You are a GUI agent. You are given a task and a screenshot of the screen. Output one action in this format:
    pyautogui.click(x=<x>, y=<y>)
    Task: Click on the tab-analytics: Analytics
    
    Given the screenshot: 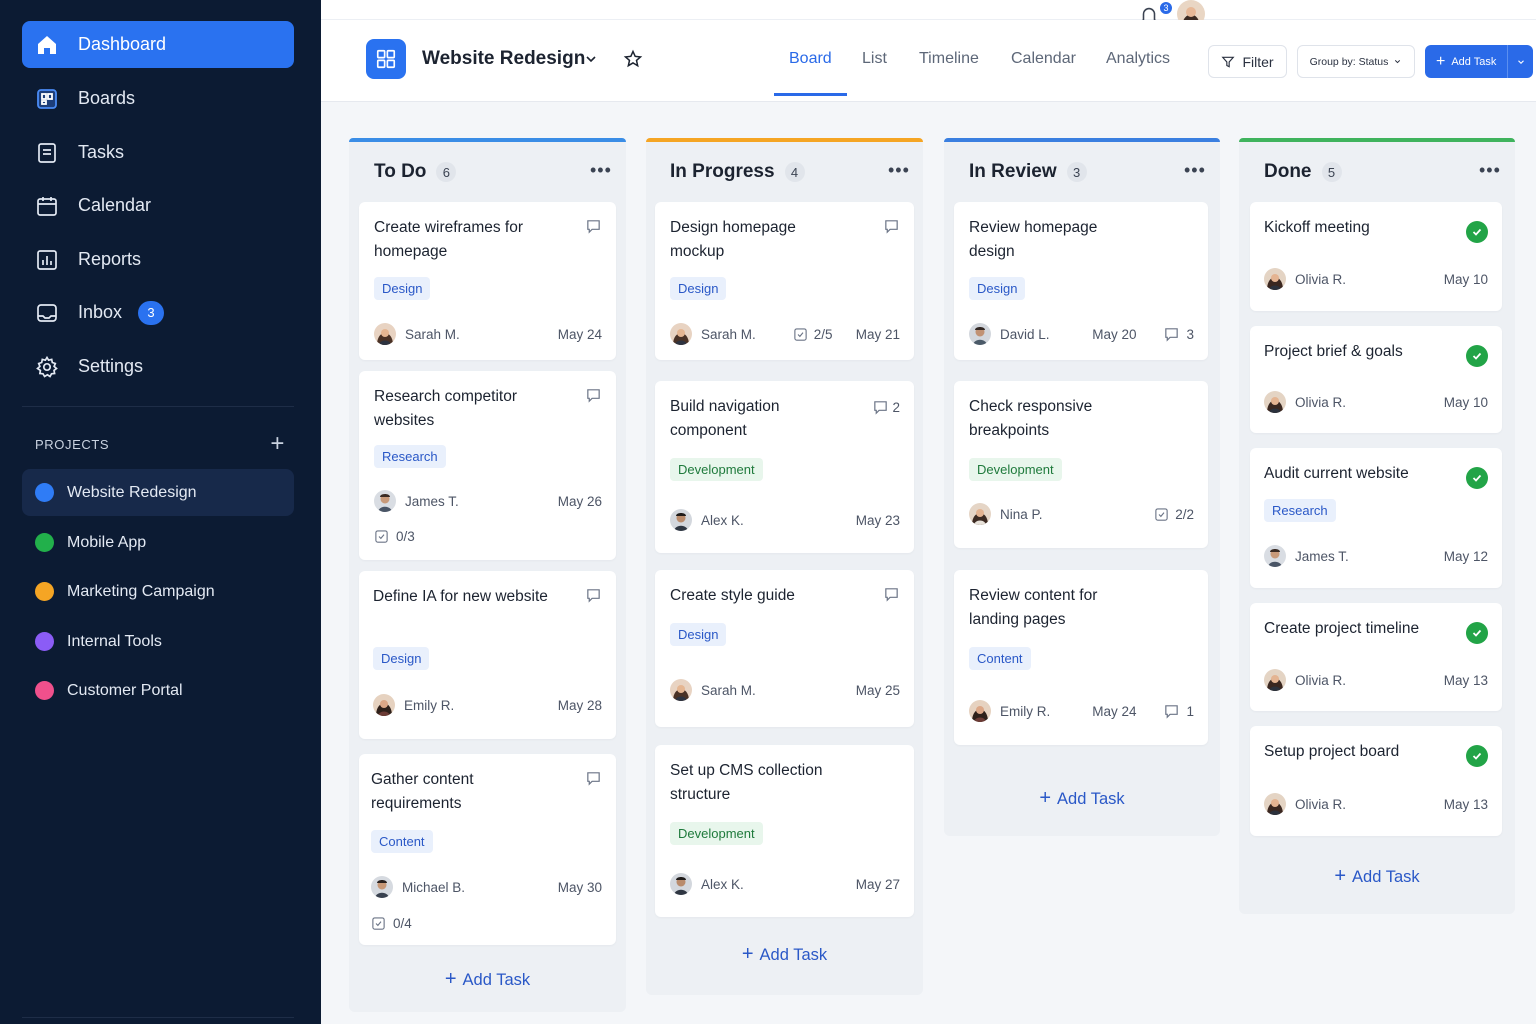 What is the action you would take?
    pyautogui.click(x=1138, y=59)
    